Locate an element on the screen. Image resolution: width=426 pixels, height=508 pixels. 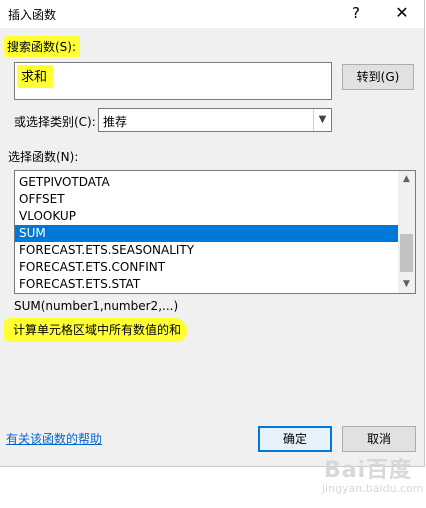
scroll-down-arrow-icon: ▼ is located at coordinates (406, 284).